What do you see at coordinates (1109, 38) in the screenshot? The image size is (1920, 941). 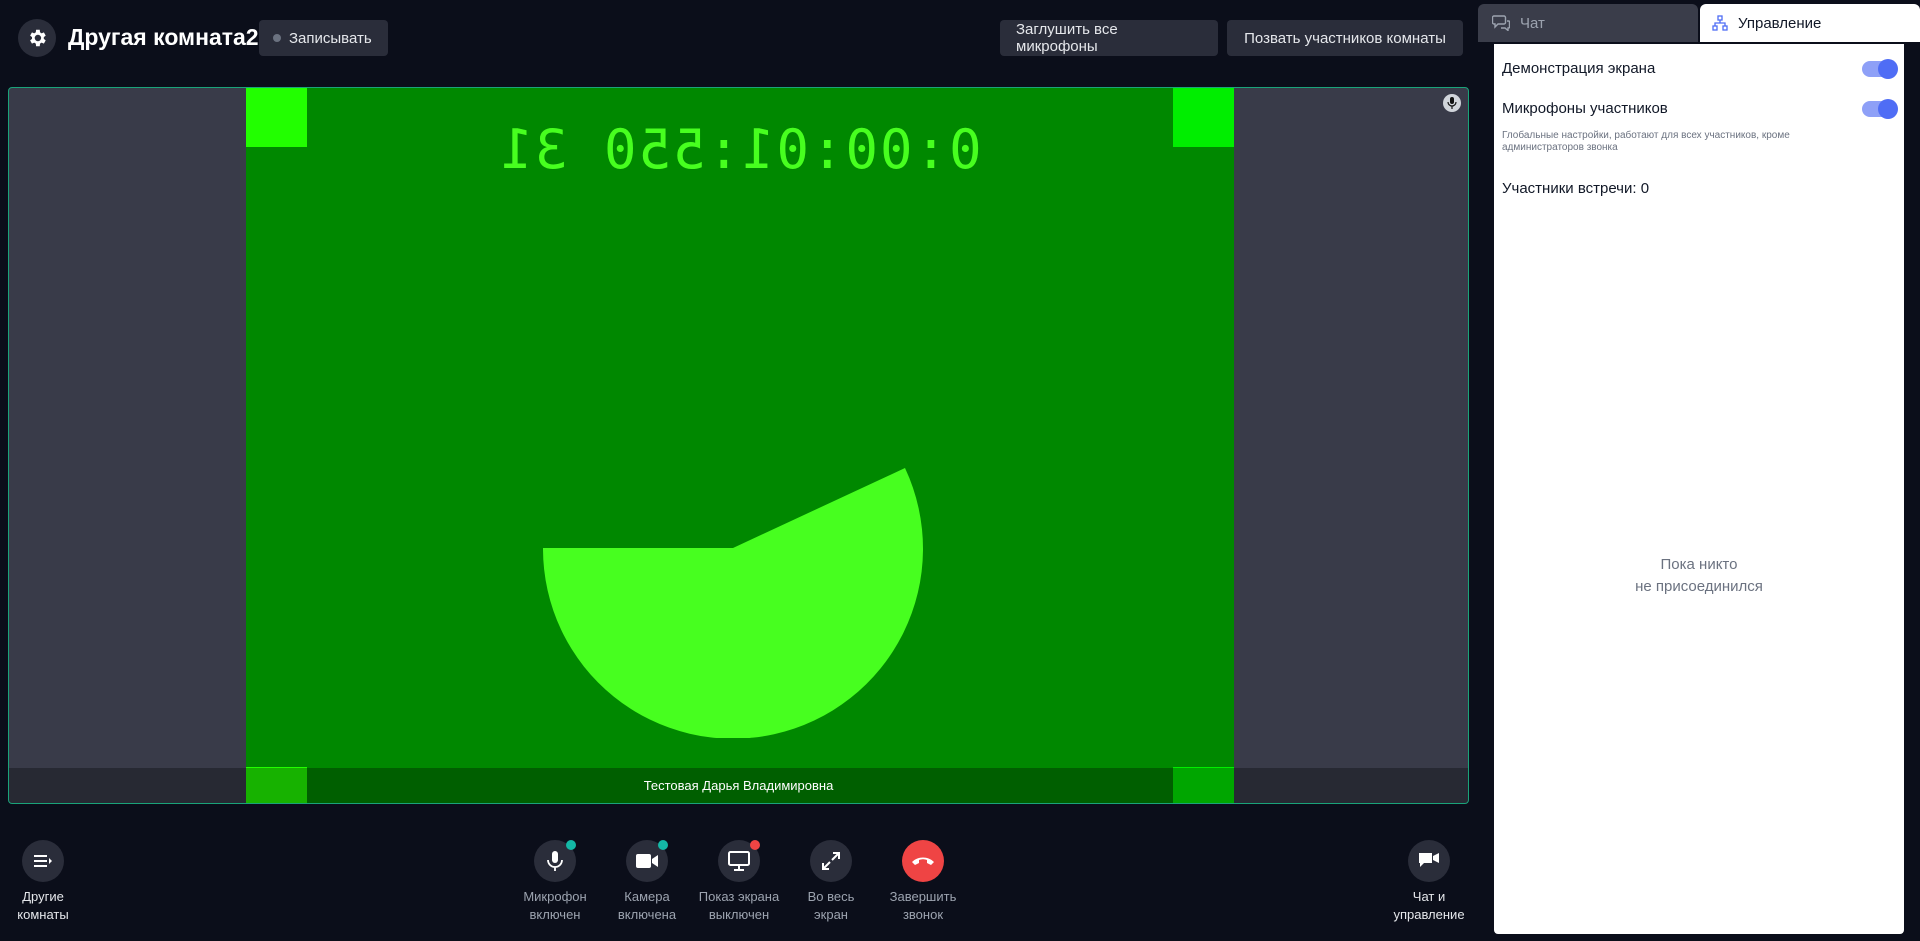 I see `mute-all-button: Заглушить все микрофоны` at bounding box center [1109, 38].